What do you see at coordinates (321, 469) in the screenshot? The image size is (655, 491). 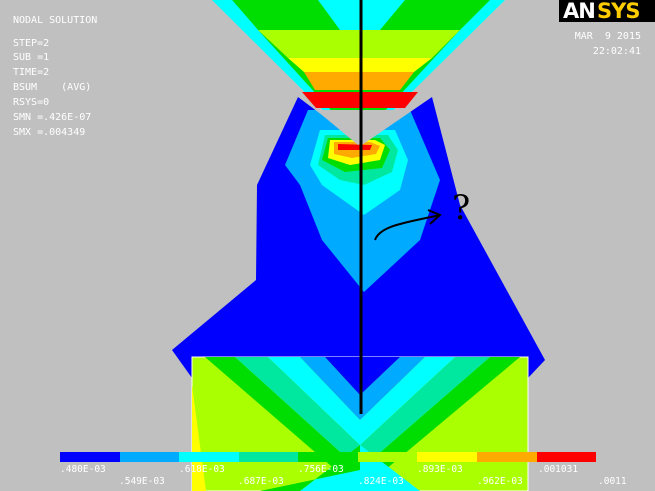 I see `legend-top-label-2: .756E-03` at bounding box center [321, 469].